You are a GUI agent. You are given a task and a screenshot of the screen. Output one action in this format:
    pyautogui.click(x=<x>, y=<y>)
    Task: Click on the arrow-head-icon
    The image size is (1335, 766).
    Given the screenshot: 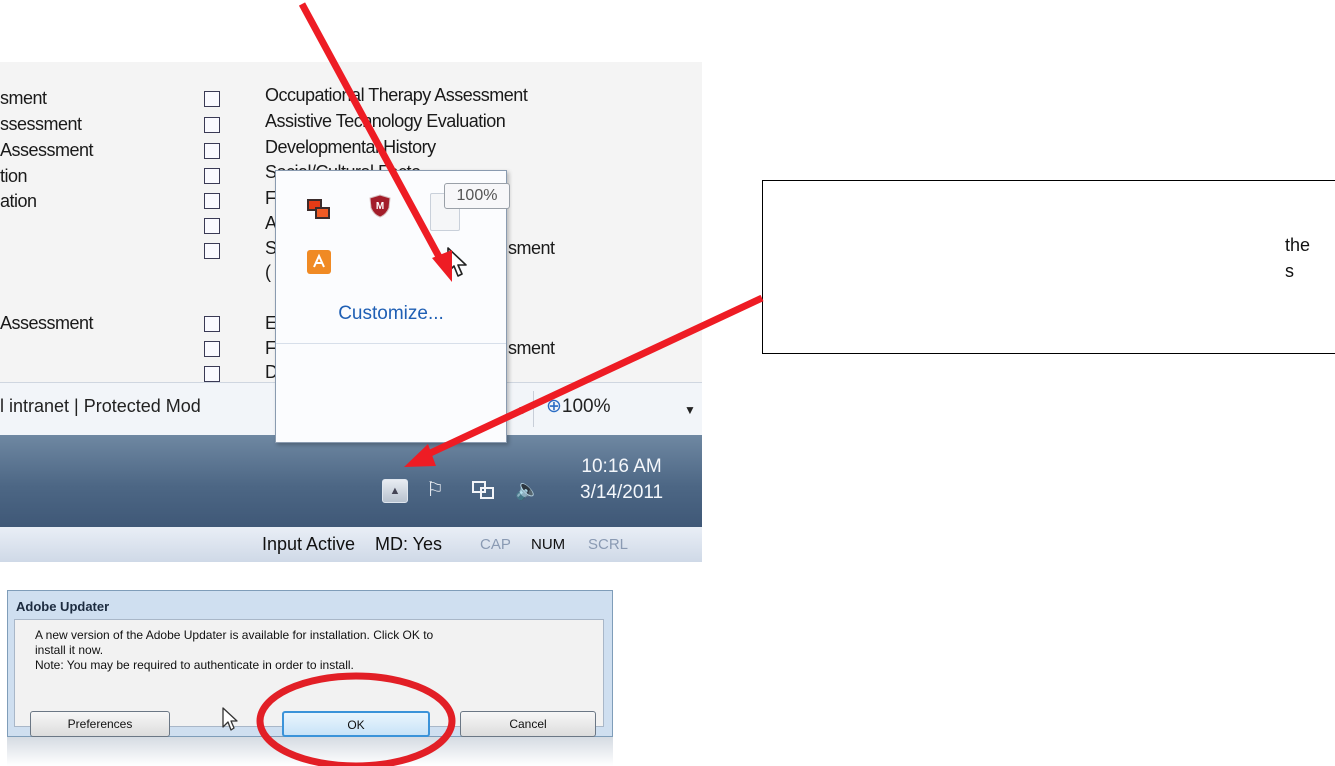 What is the action you would take?
    pyautogui.click(x=420, y=455)
    